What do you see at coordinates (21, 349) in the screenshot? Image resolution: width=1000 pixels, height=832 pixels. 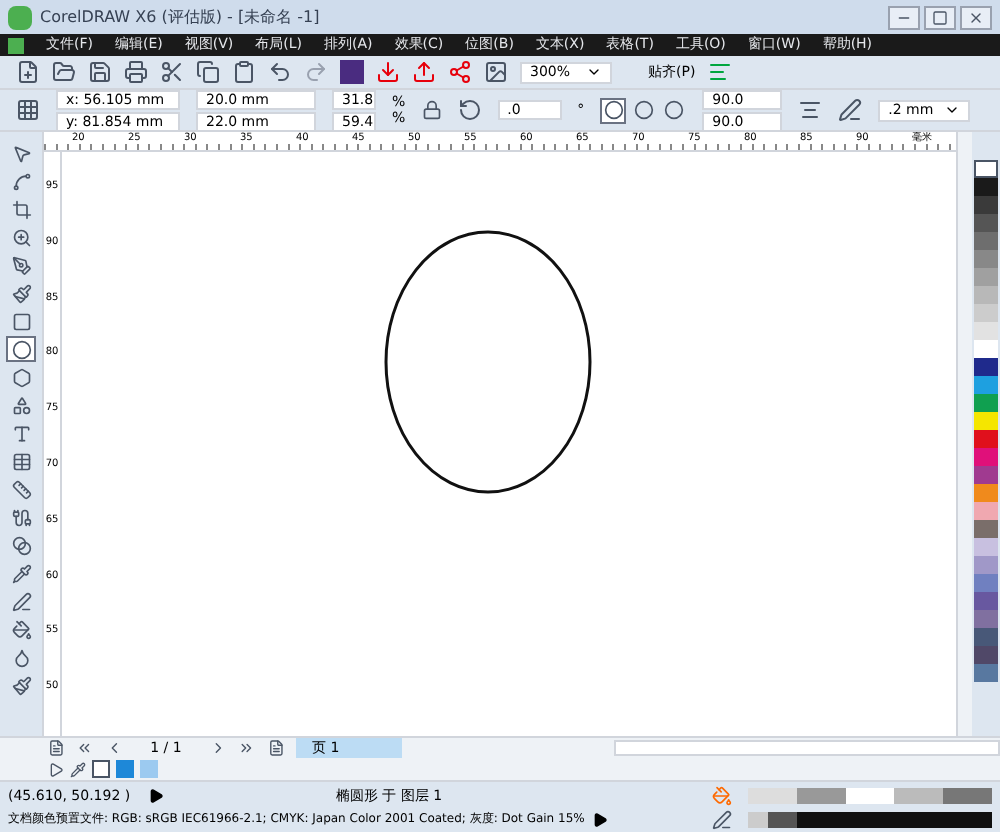 I see `tool-button` at bounding box center [21, 349].